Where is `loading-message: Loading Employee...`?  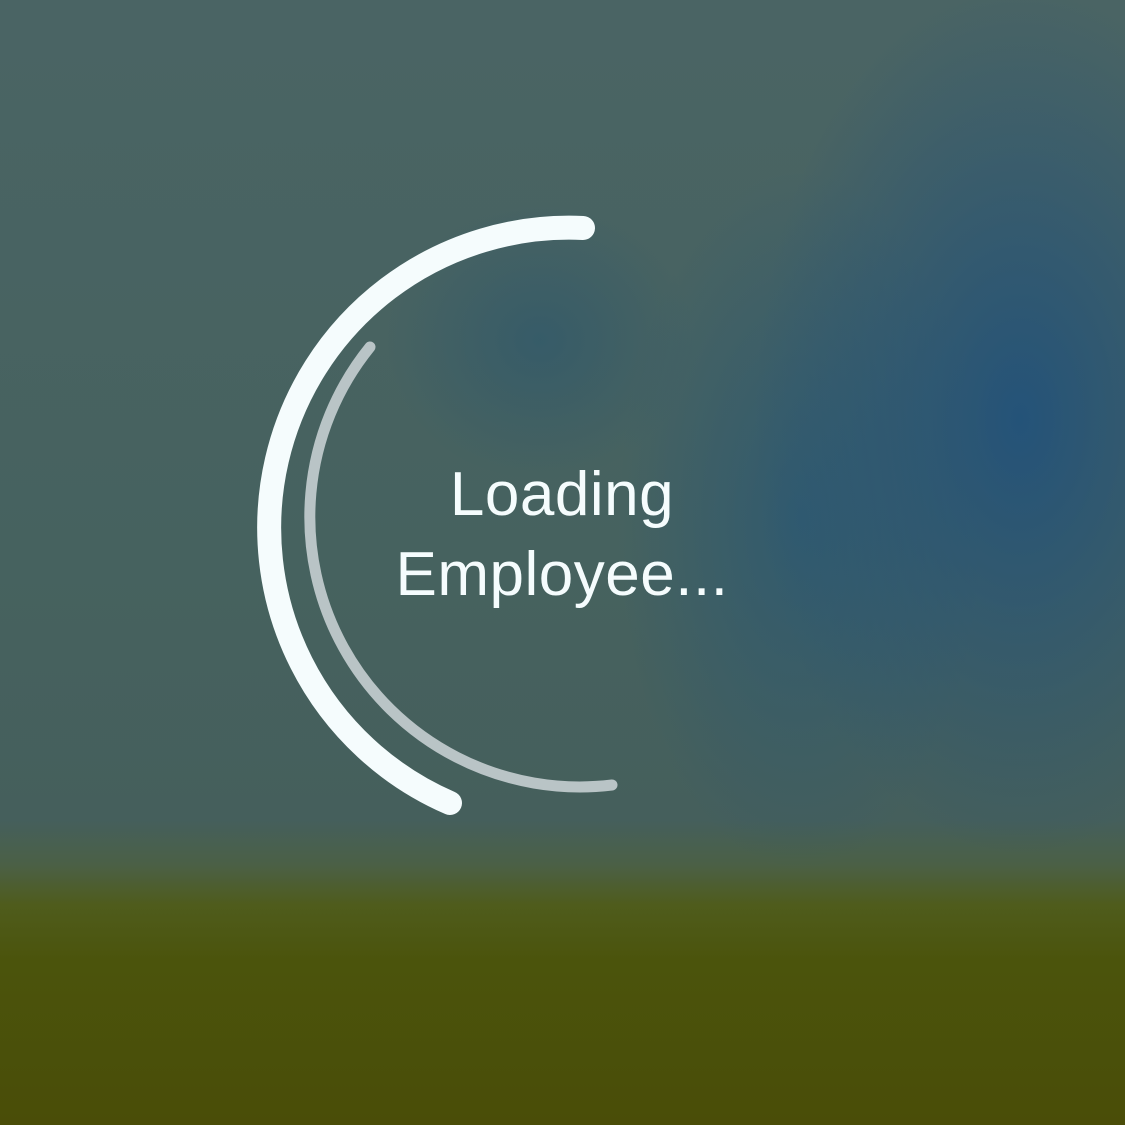
loading-message: Loading Employee... is located at coordinates (562, 534).